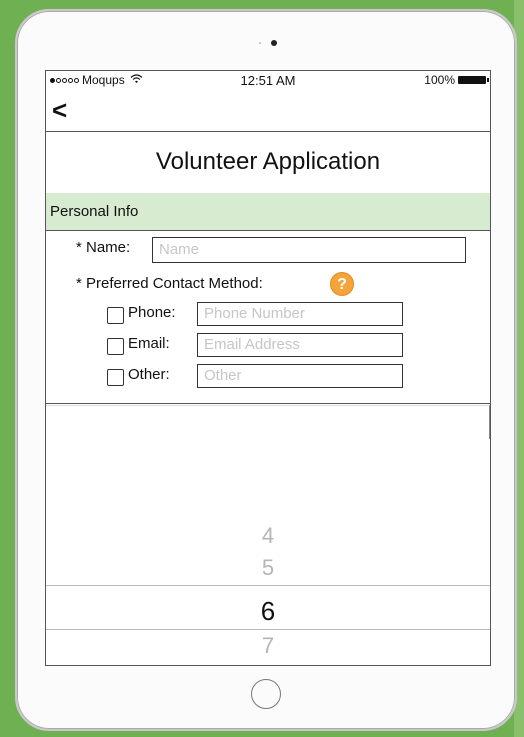  What do you see at coordinates (268, 629) in the screenshot?
I see `picker-selection-bottom` at bounding box center [268, 629].